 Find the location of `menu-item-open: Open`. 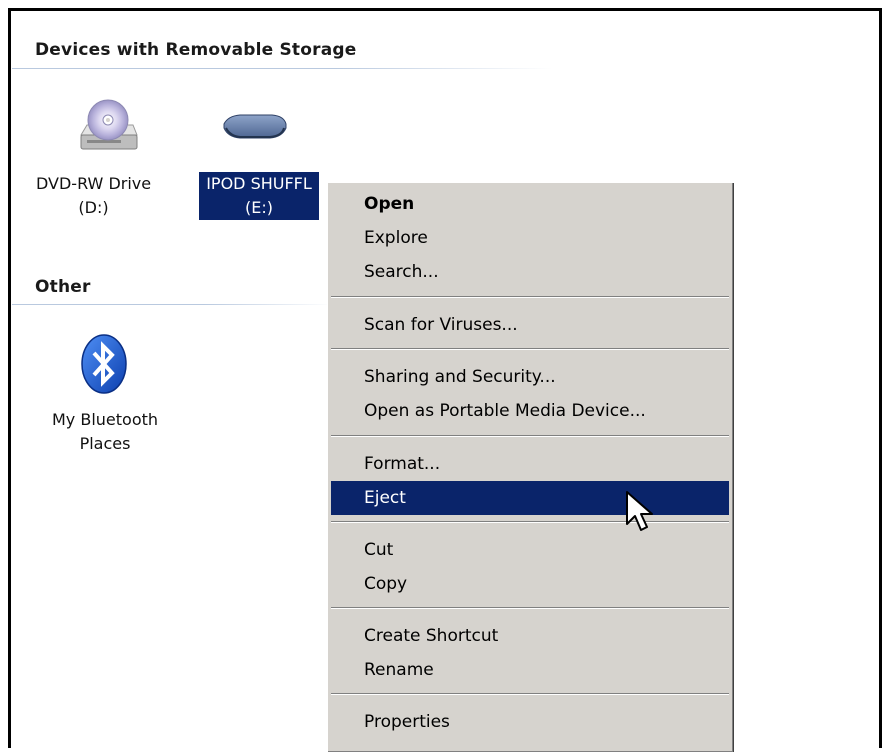

menu-item-open: Open is located at coordinates (530, 204).